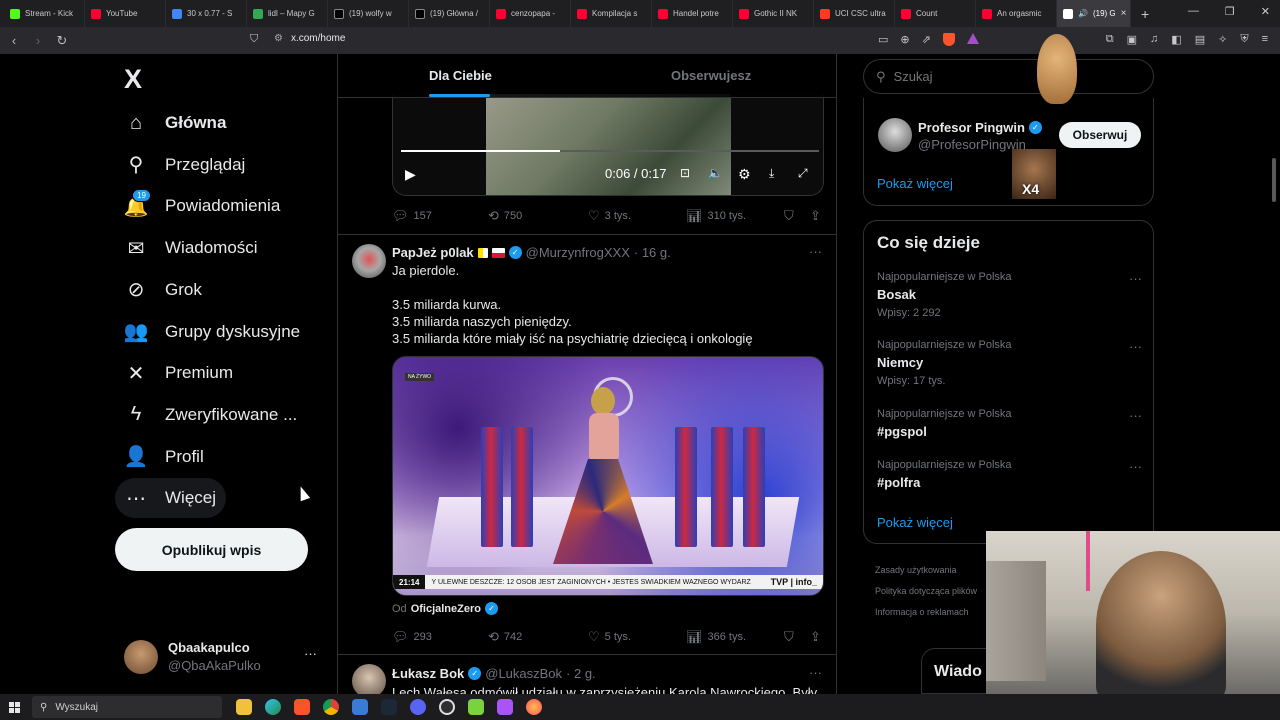  What do you see at coordinates (611, 13) in the screenshot?
I see `browser-tab: Kompilacja s` at bounding box center [611, 13].